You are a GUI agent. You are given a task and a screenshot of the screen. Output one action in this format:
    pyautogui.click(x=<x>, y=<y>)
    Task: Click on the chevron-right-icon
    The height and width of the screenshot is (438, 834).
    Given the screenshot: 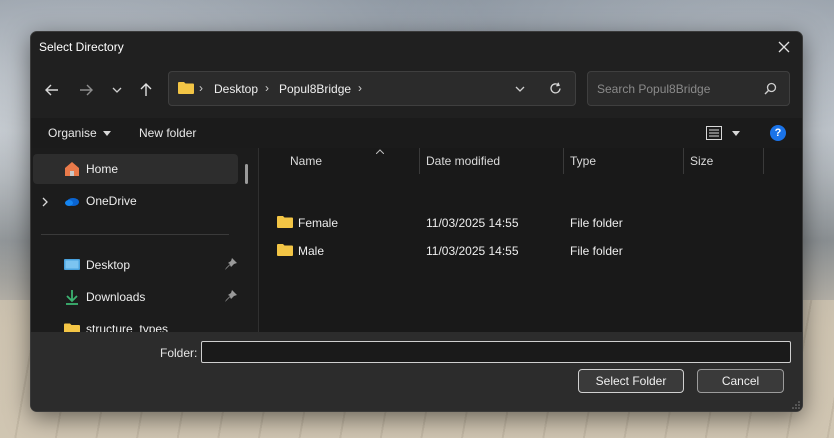 What is the action you would take?
    pyautogui.click(x=45, y=202)
    